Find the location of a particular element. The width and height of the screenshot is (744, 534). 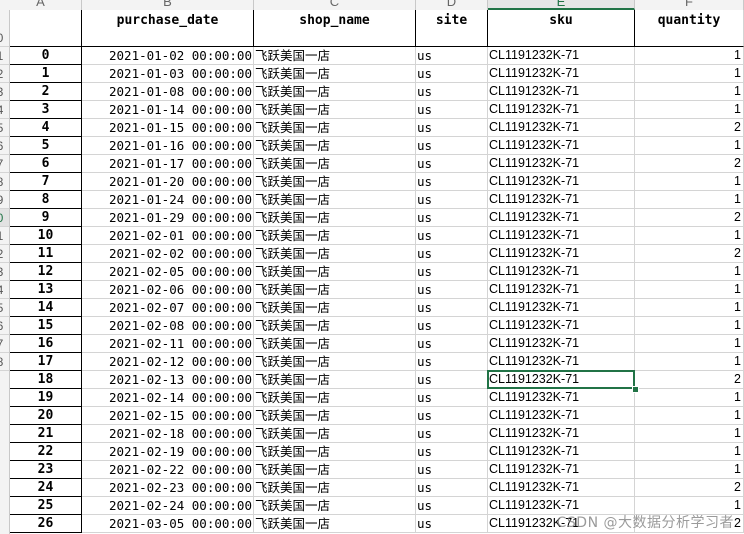

index-cell: 15 is located at coordinates (46, 326).